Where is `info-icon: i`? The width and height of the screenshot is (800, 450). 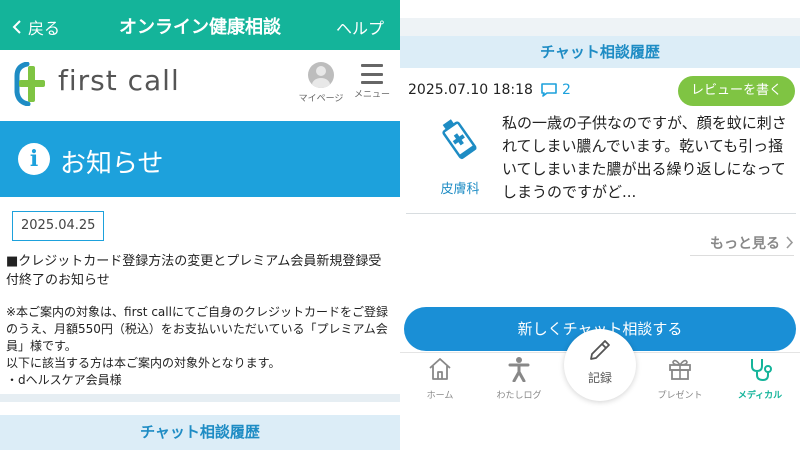 info-icon: i is located at coordinates (34, 159).